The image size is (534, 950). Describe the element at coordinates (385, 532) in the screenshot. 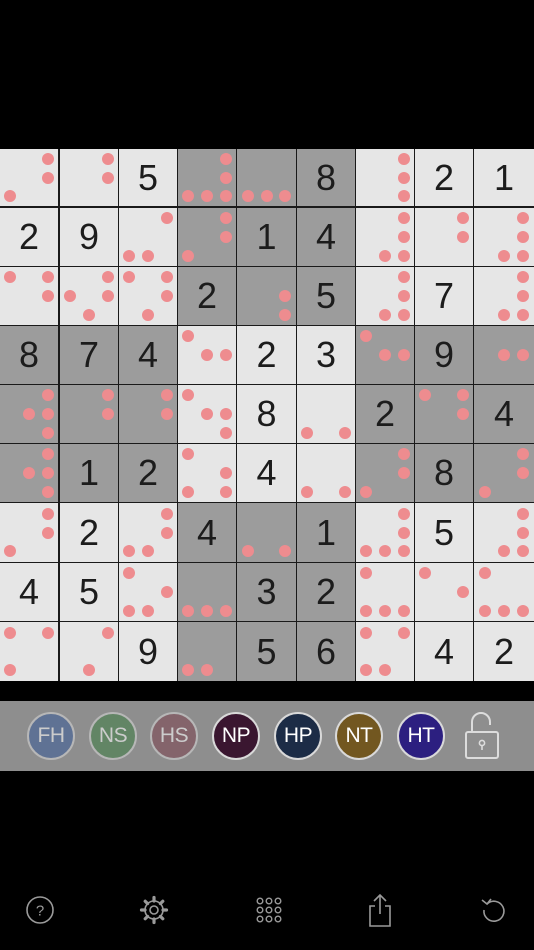

I see `cell-r7c7` at that location.